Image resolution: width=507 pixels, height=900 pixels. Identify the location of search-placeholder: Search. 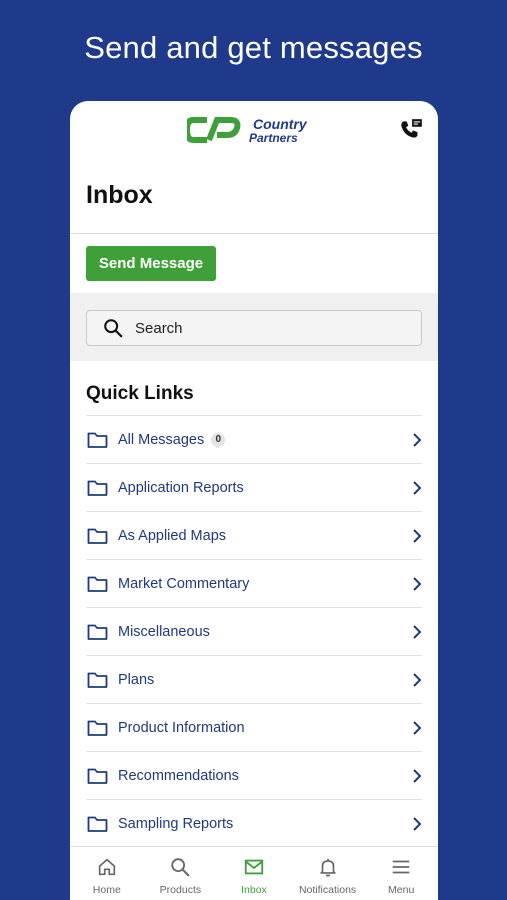
(159, 328).